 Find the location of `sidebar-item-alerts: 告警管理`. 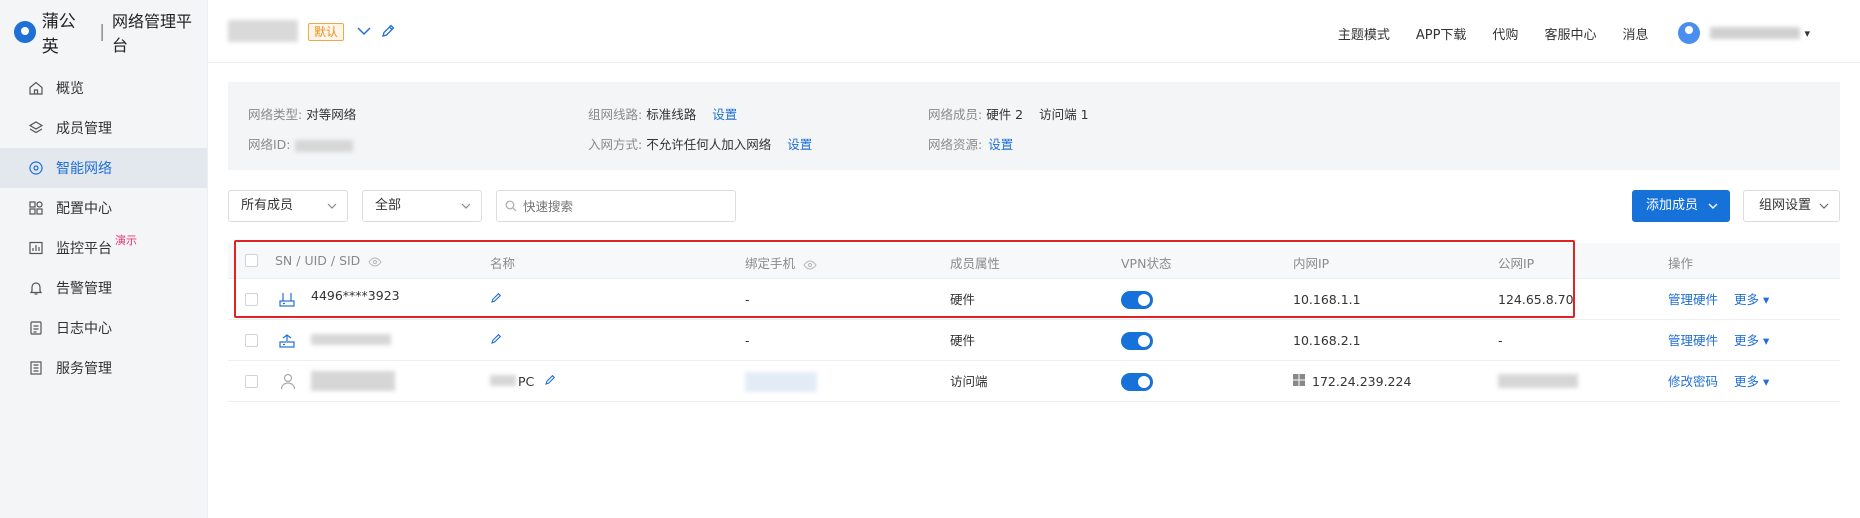

sidebar-item-alerts: 告警管理 is located at coordinates (103, 288).